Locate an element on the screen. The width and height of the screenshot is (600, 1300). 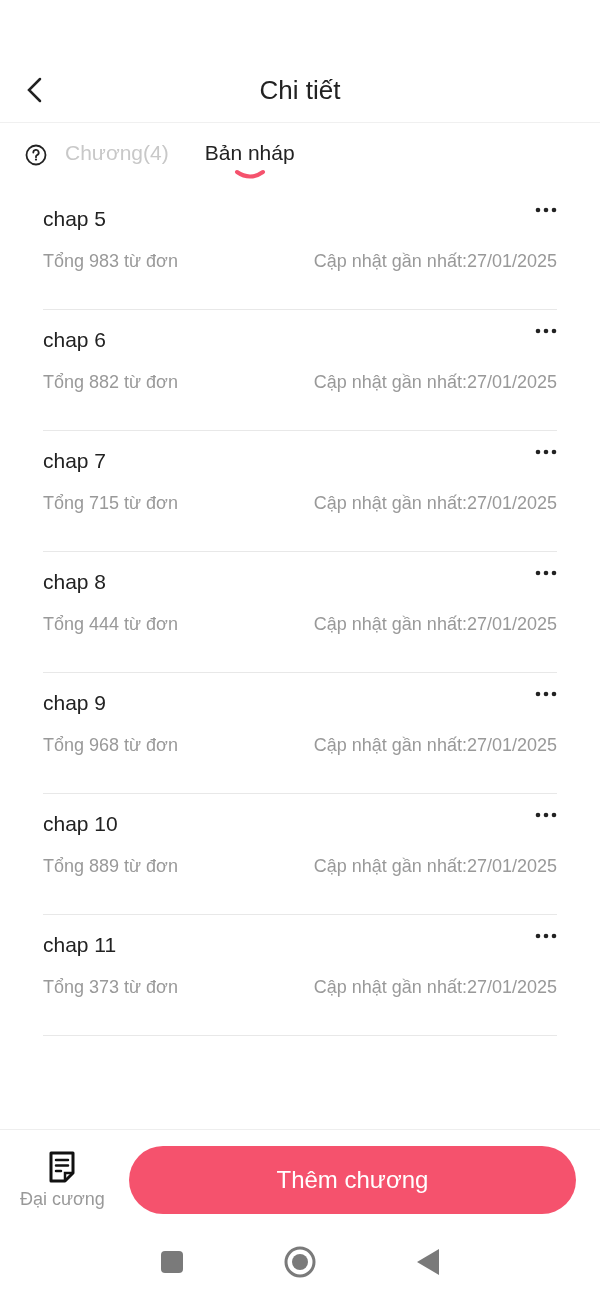
recents-button is located at coordinates (172, 1262).